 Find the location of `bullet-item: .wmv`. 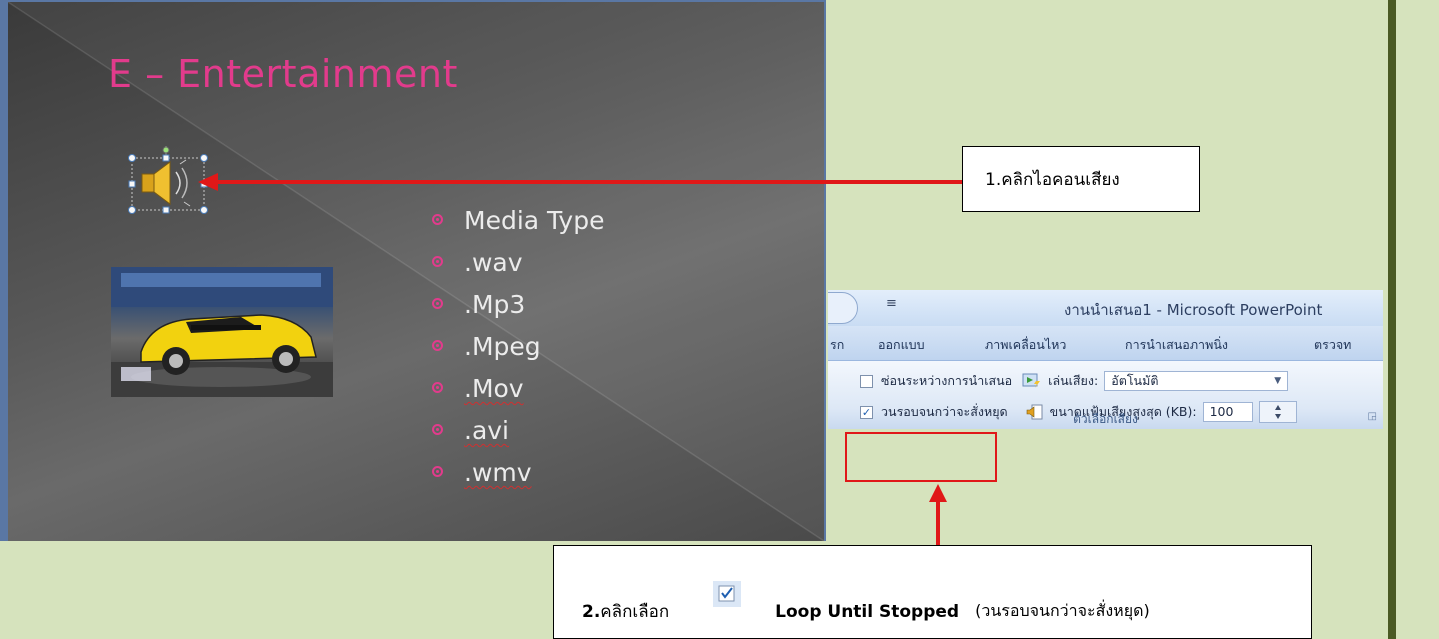

bullet-item: .wmv is located at coordinates (516, 475).